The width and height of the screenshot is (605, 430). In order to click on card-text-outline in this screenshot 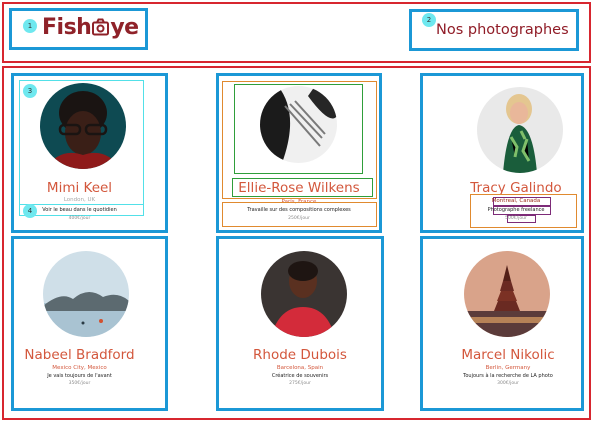, I will do `click(299, 214)`.